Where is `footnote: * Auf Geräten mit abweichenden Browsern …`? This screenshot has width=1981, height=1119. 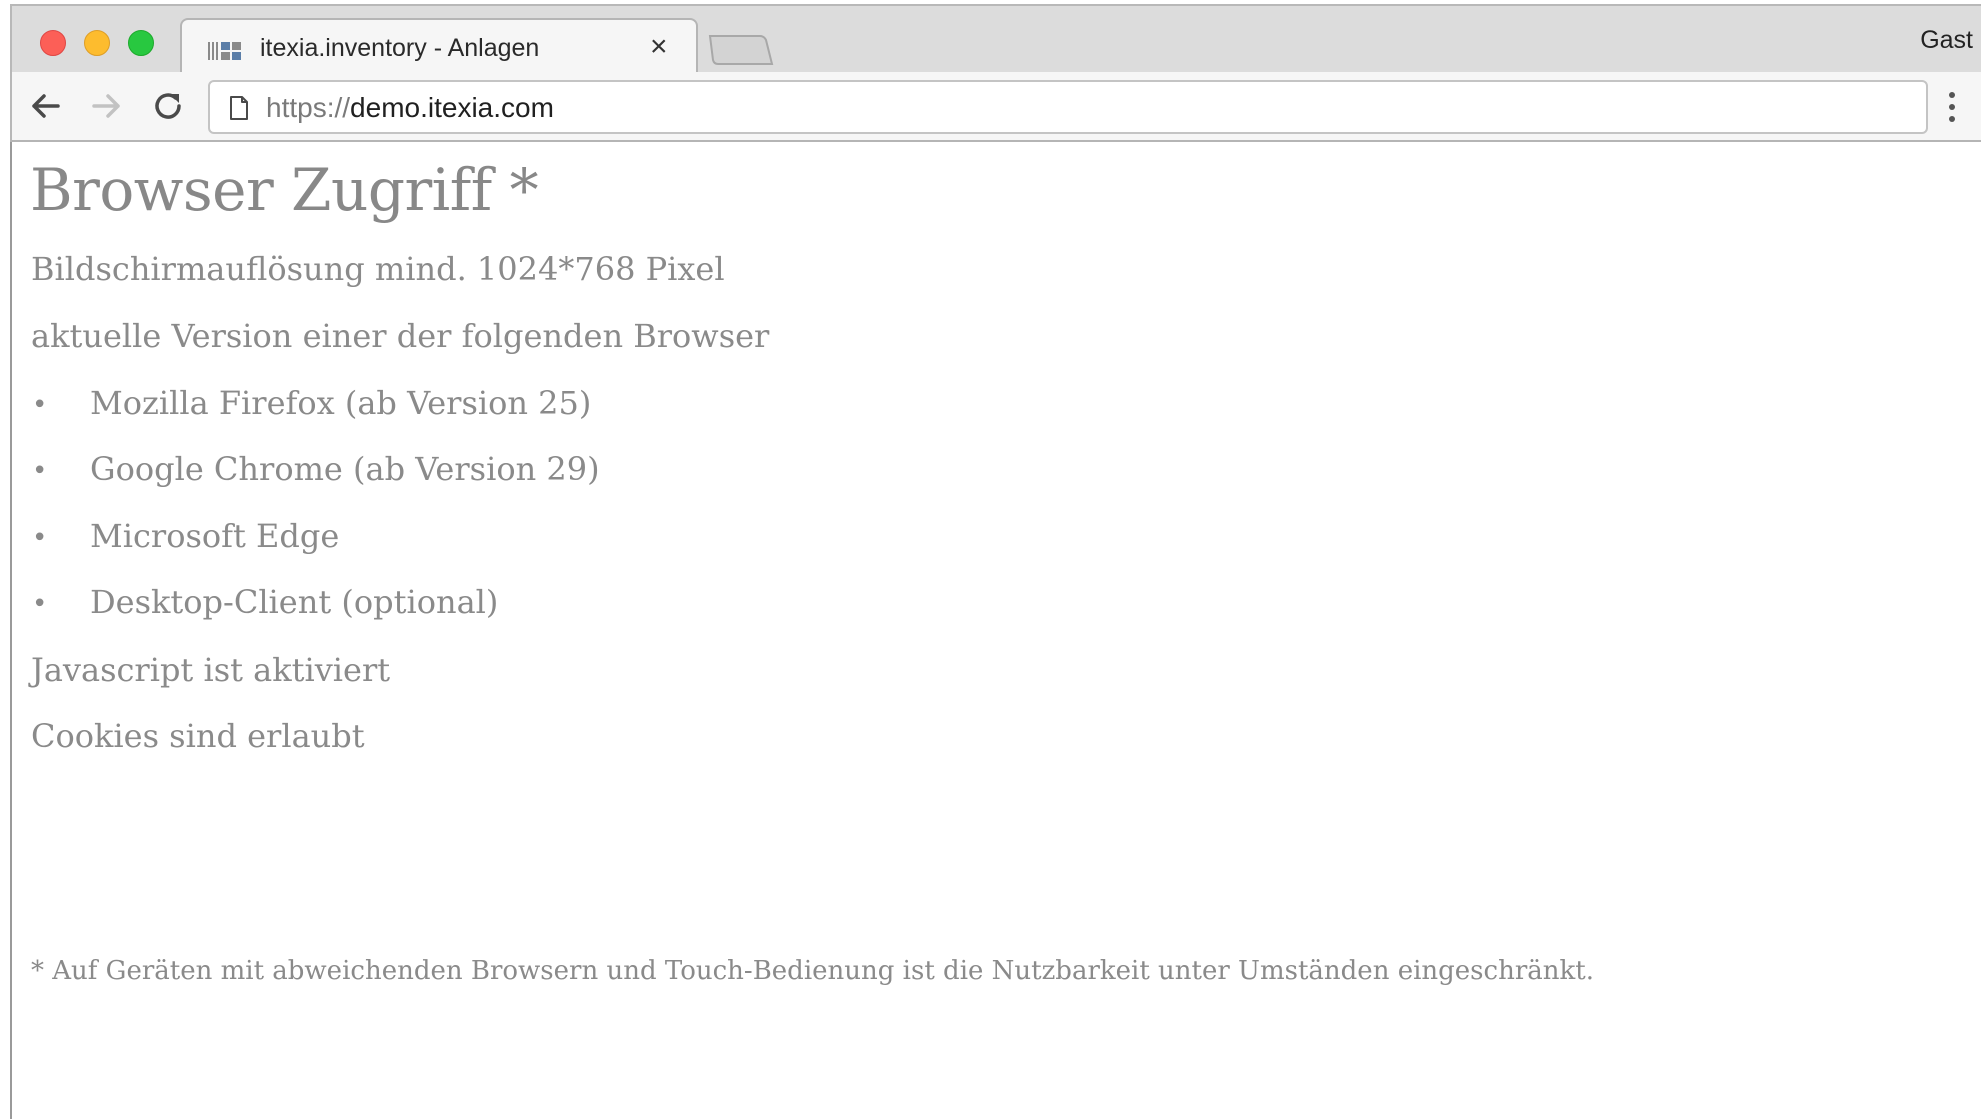 footnote: * Auf Geräten mit abweichenden Browsern … is located at coordinates (812, 971).